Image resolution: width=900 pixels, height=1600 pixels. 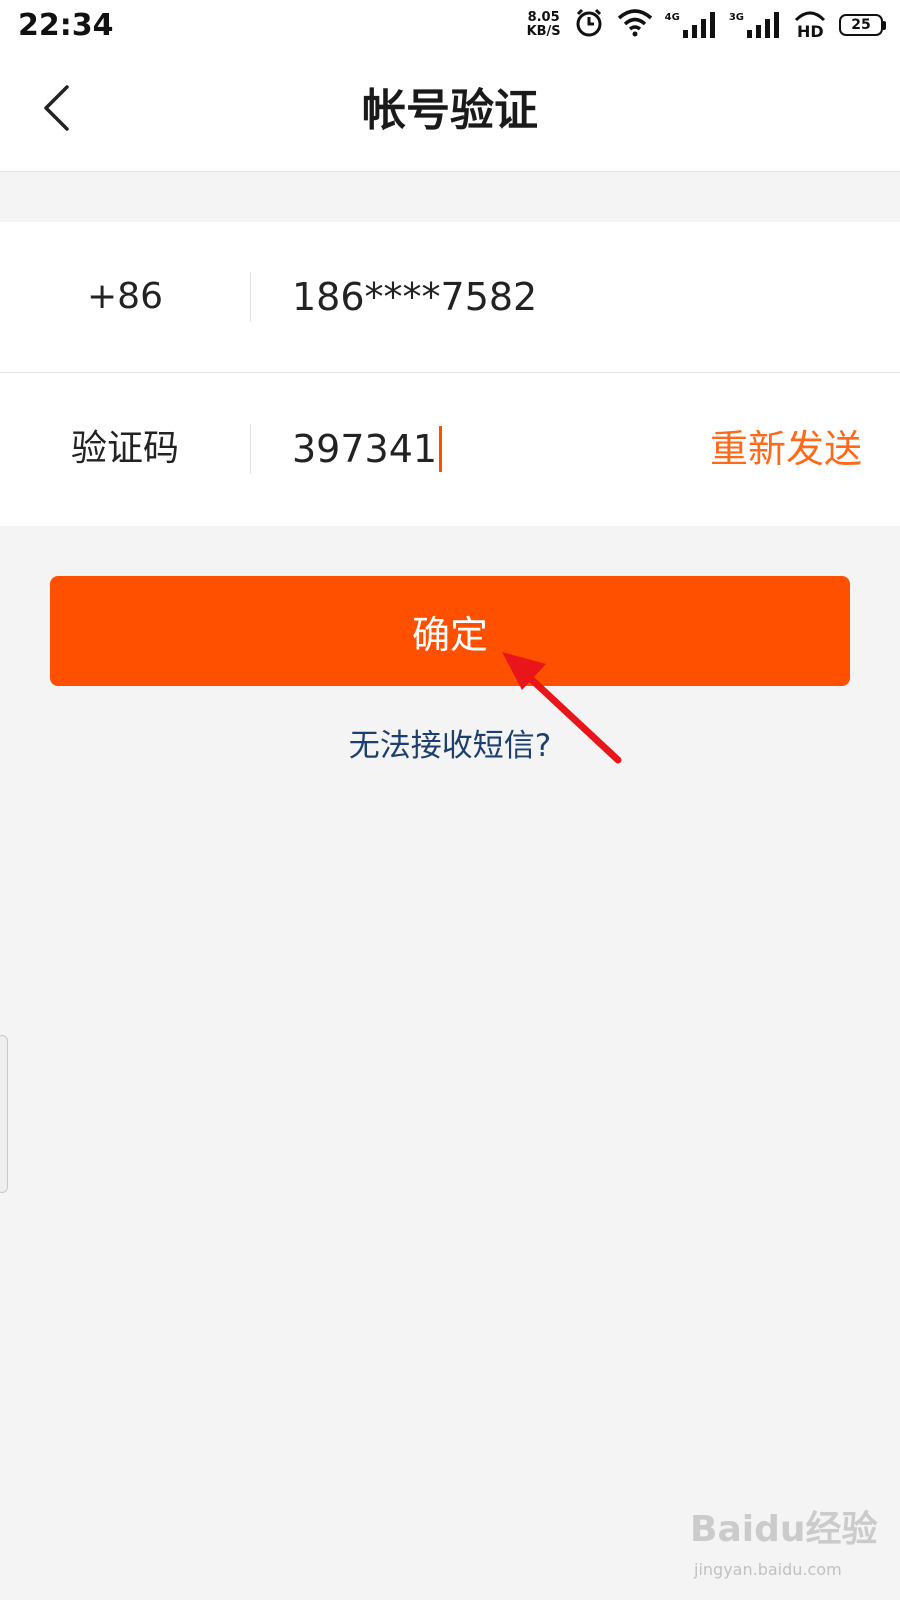 I want to click on phone-row: +86 186****7582, so click(x=450, y=297).